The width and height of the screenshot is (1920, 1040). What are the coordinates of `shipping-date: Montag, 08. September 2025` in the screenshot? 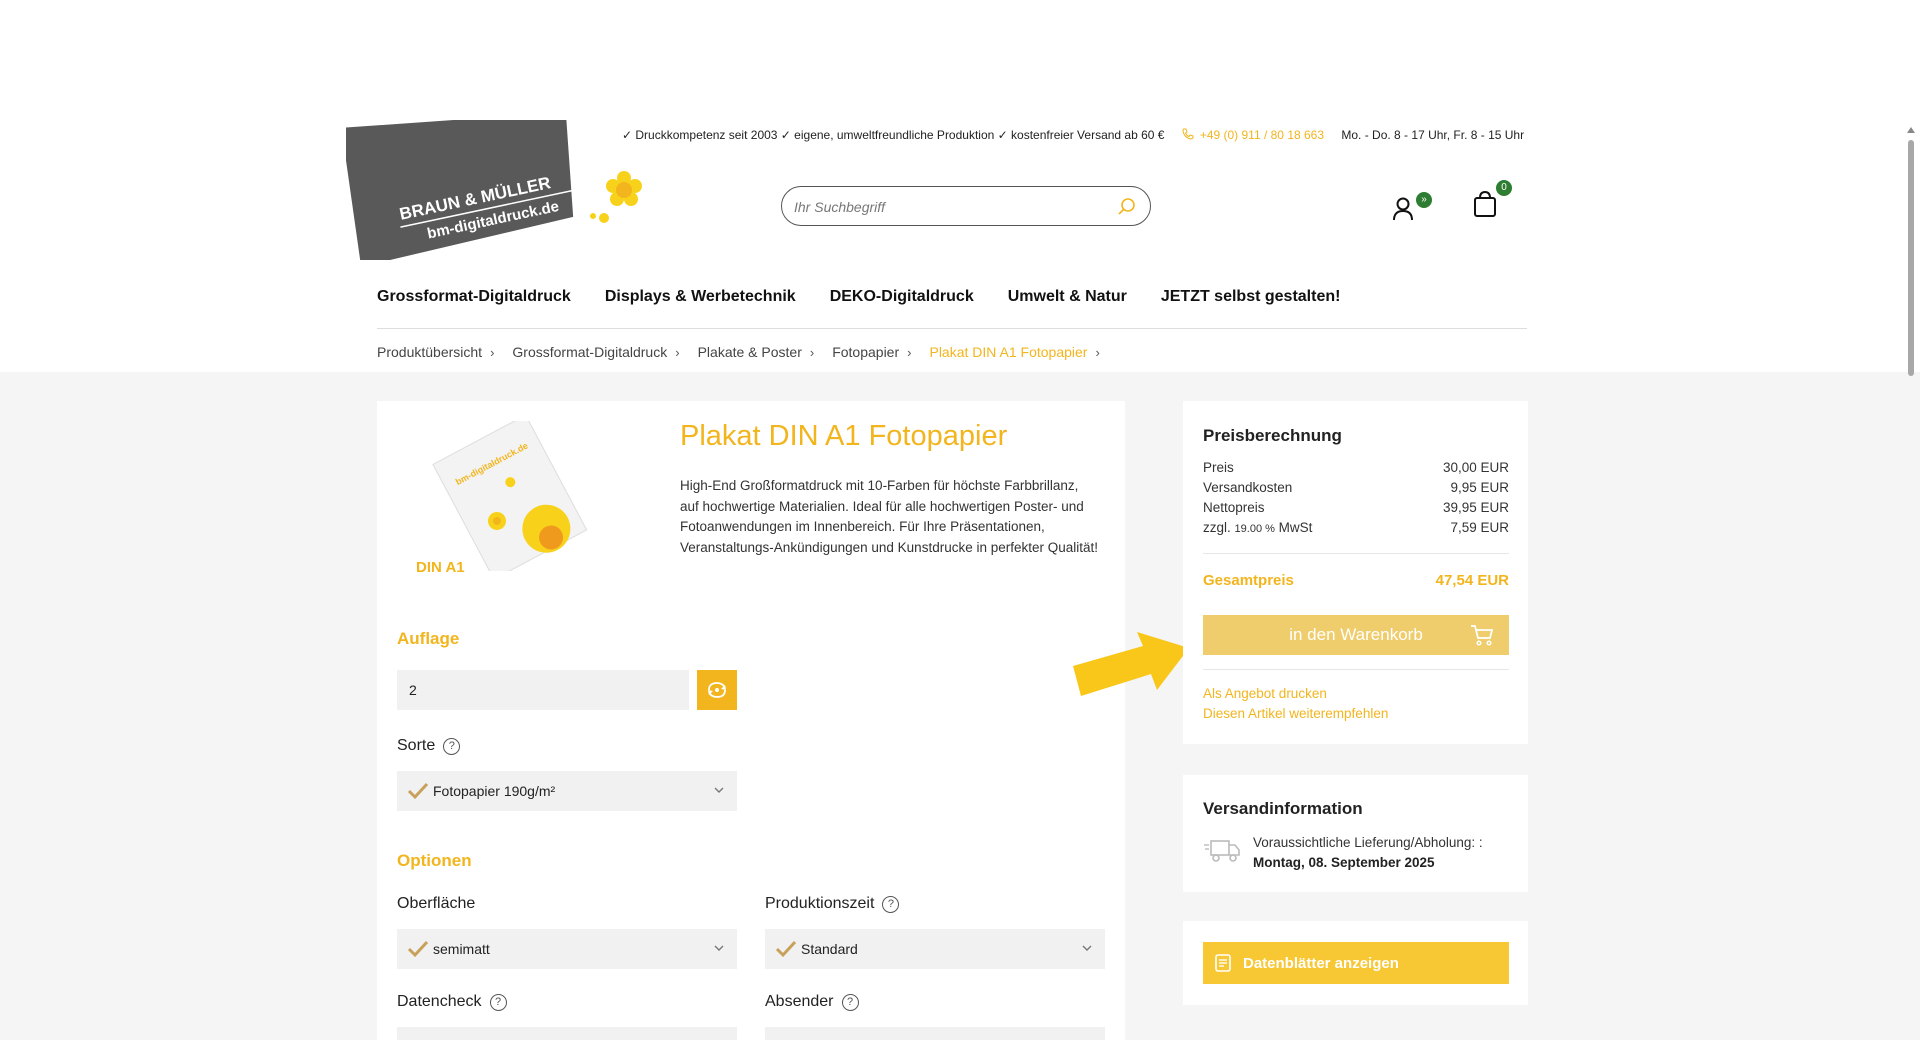 It's located at (1344, 862).